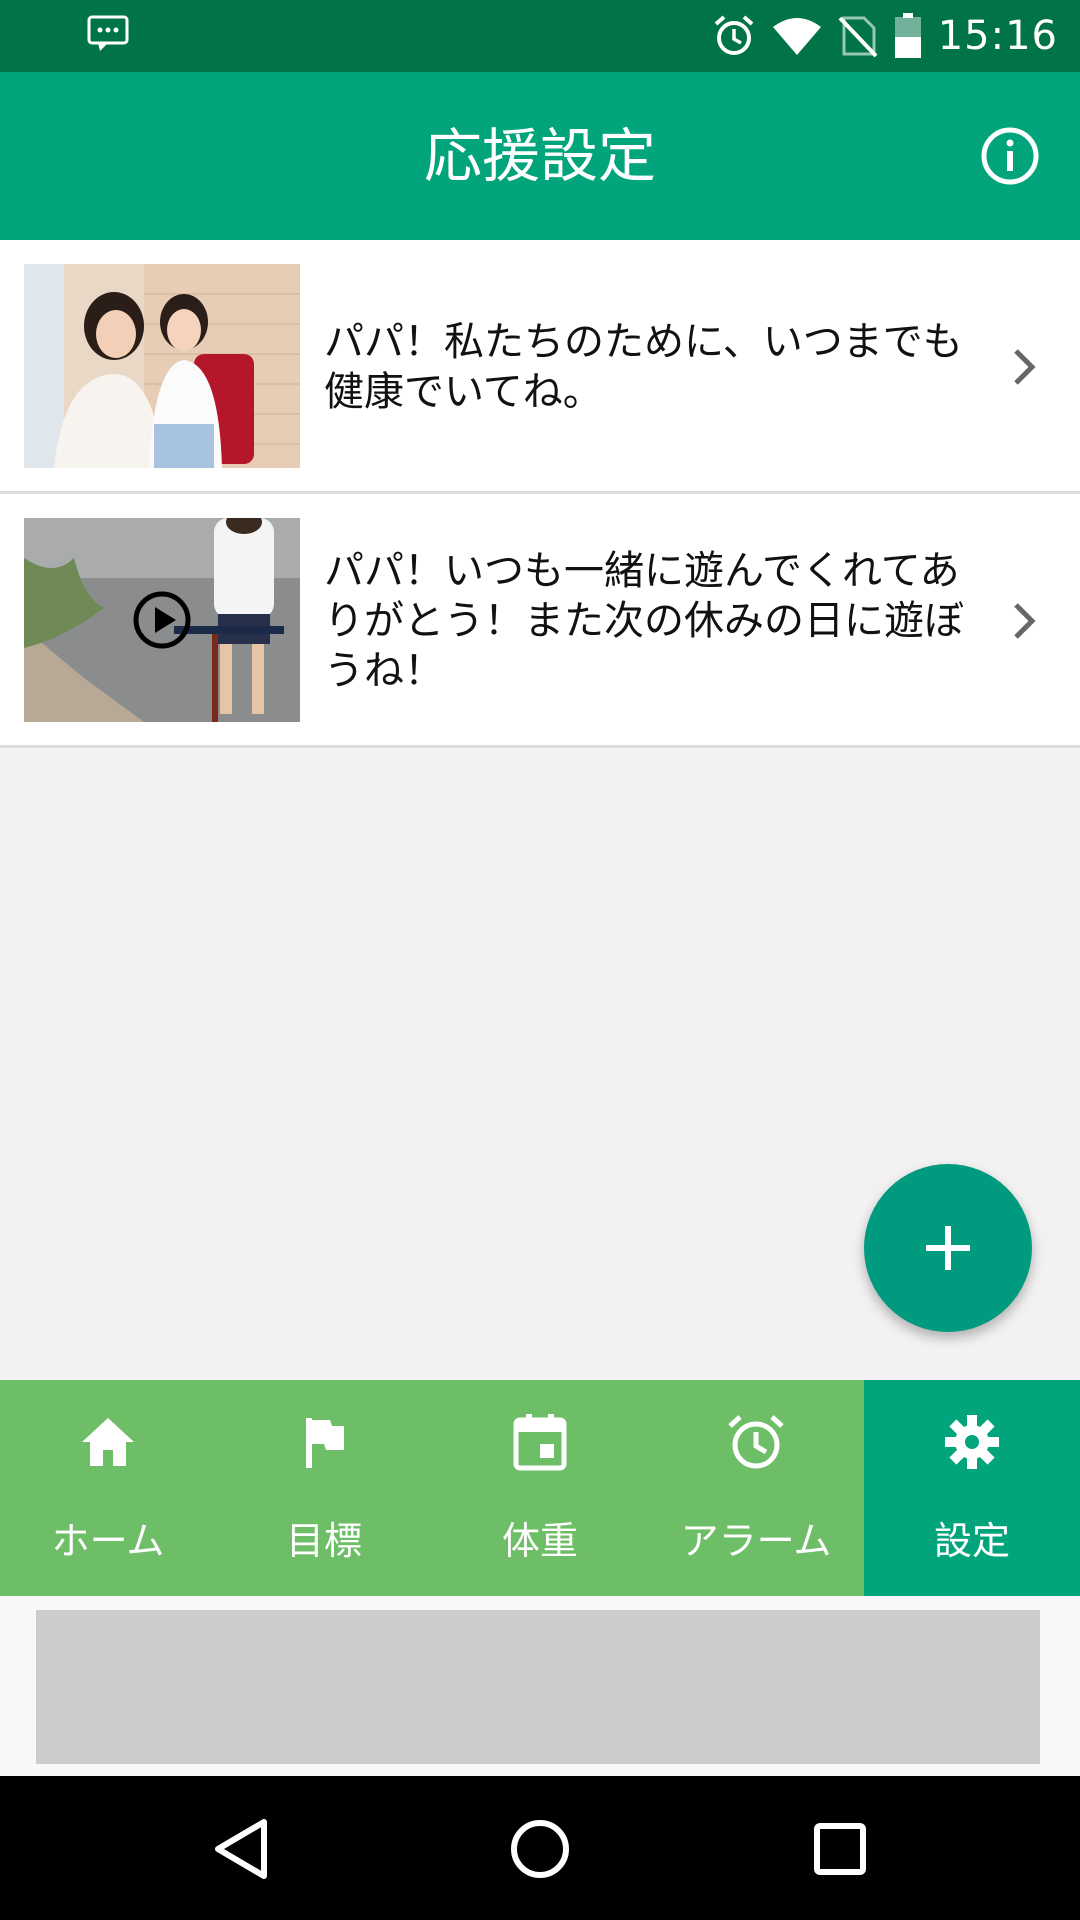 The width and height of the screenshot is (1080, 1920). What do you see at coordinates (108, 1442) in the screenshot?
I see `home-icon` at bounding box center [108, 1442].